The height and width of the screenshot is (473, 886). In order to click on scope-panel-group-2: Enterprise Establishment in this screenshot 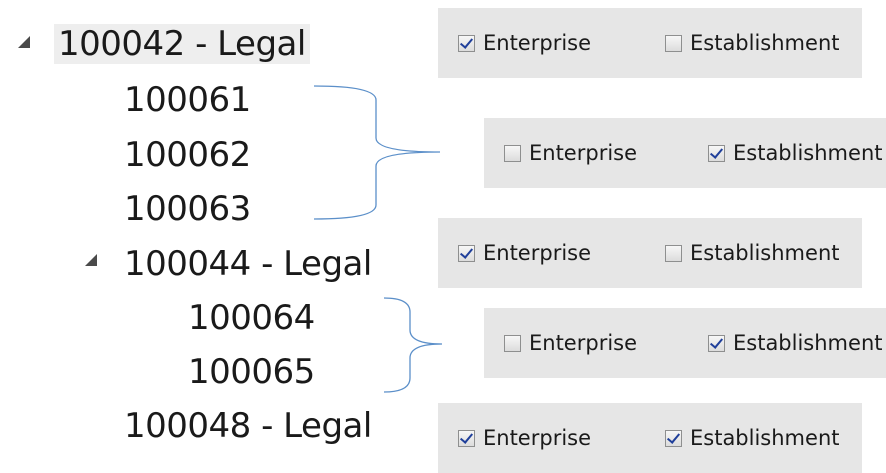, I will do `click(685, 343)`.